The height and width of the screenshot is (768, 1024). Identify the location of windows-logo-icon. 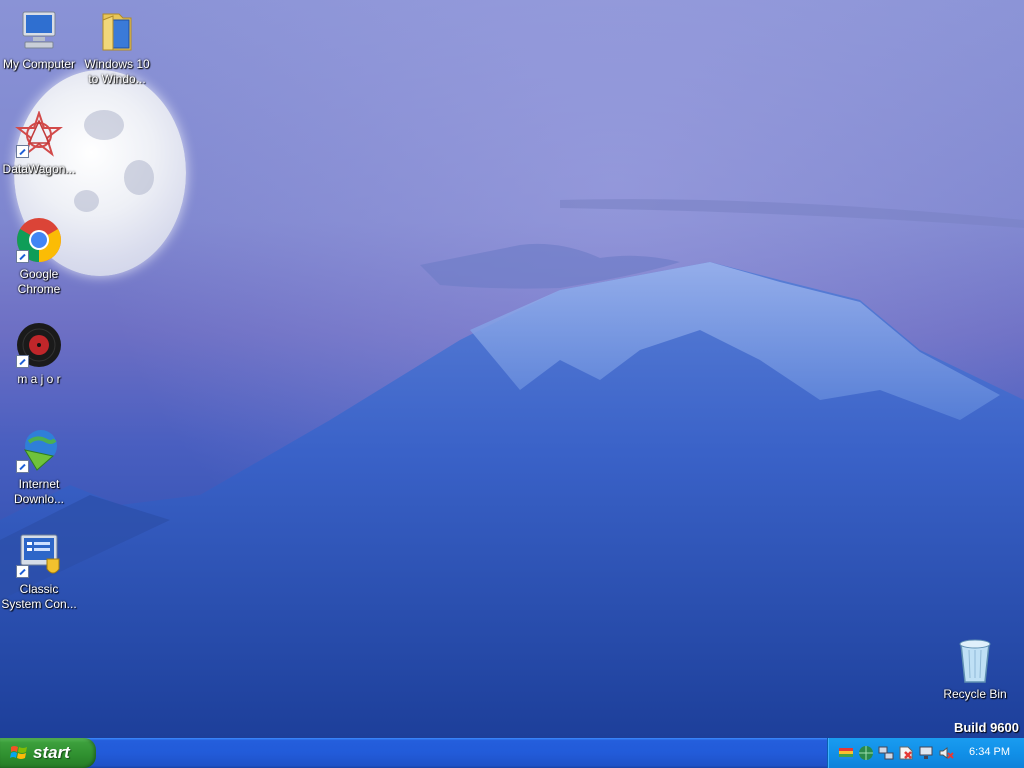
(19, 753).